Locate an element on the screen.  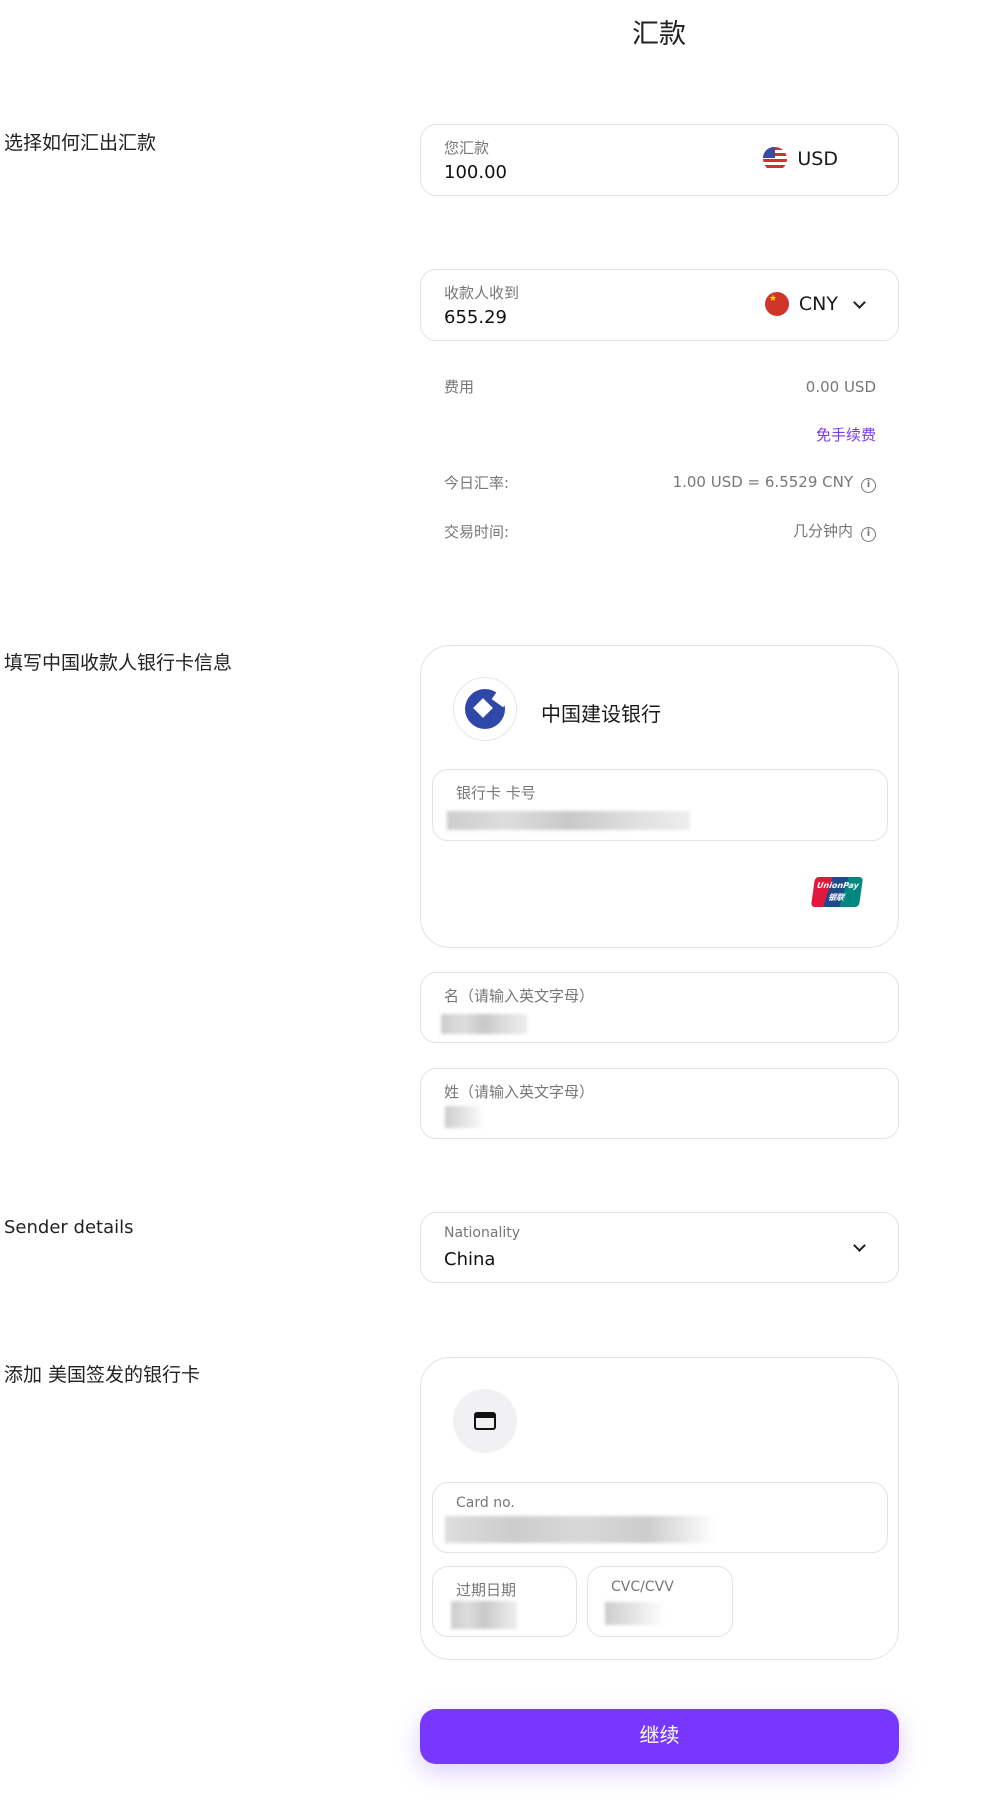
unionpay-logo: UnionPay 银联 is located at coordinates (837, 892).